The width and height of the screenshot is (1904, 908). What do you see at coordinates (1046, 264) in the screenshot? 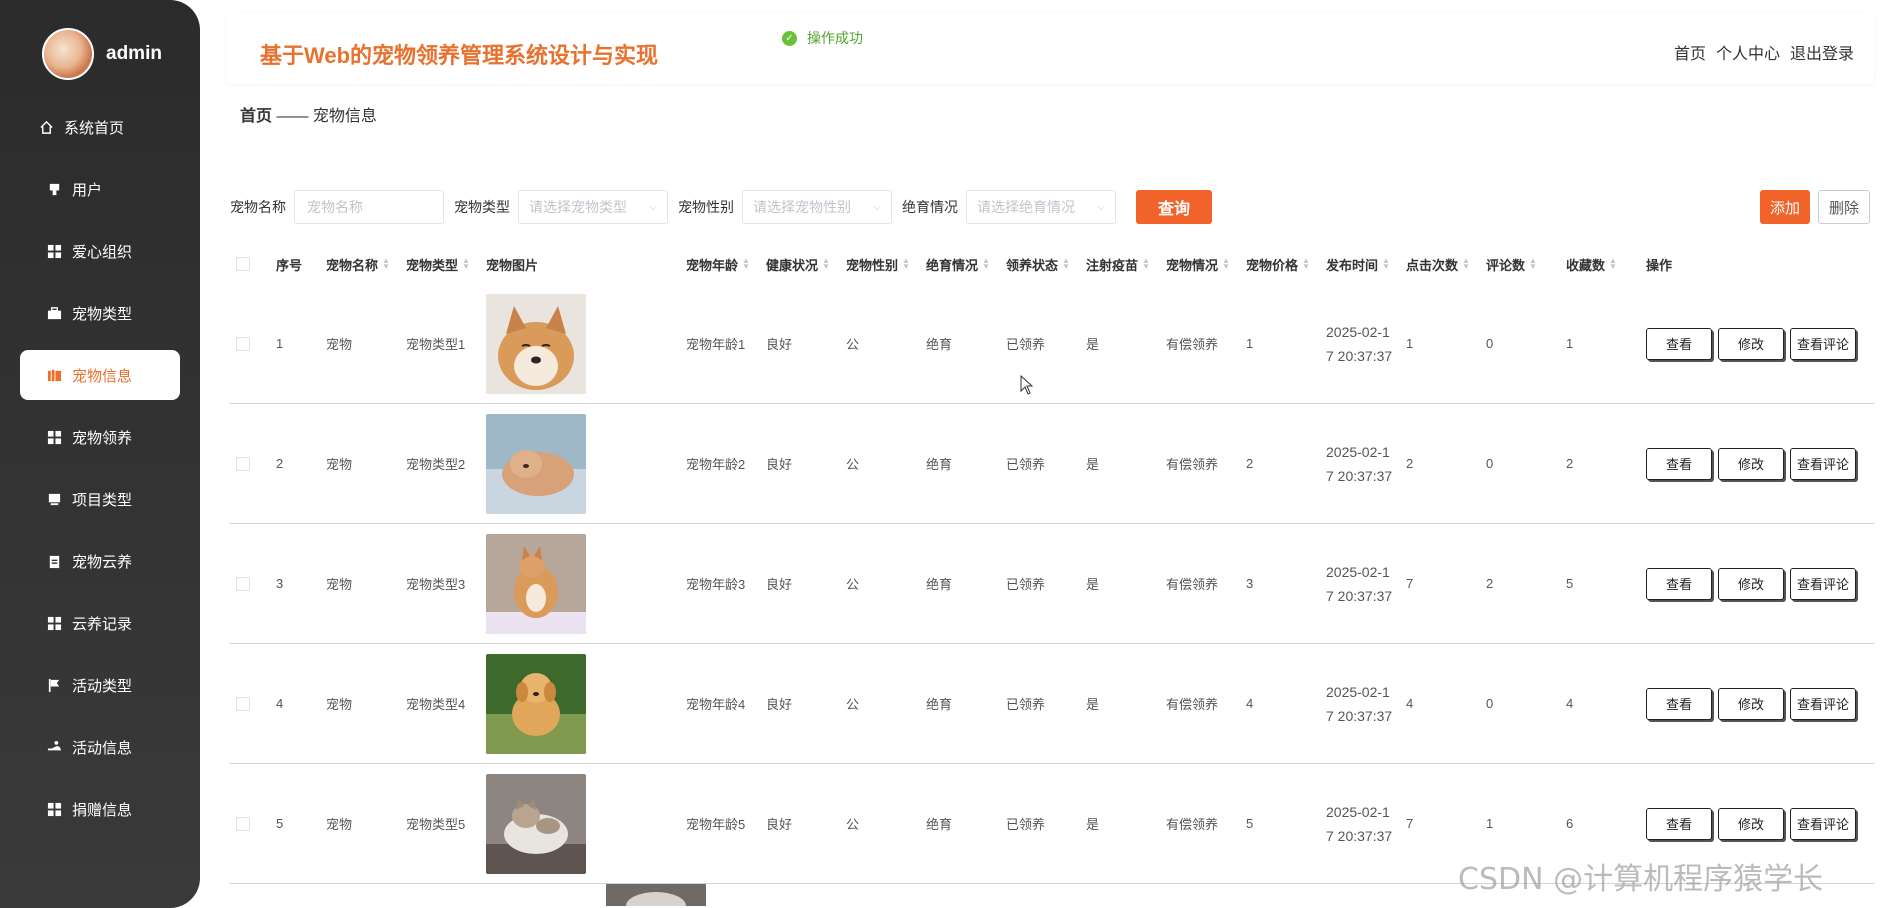
I see `col-header-adoption: 领养状态 ▲ ▼` at bounding box center [1046, 264].